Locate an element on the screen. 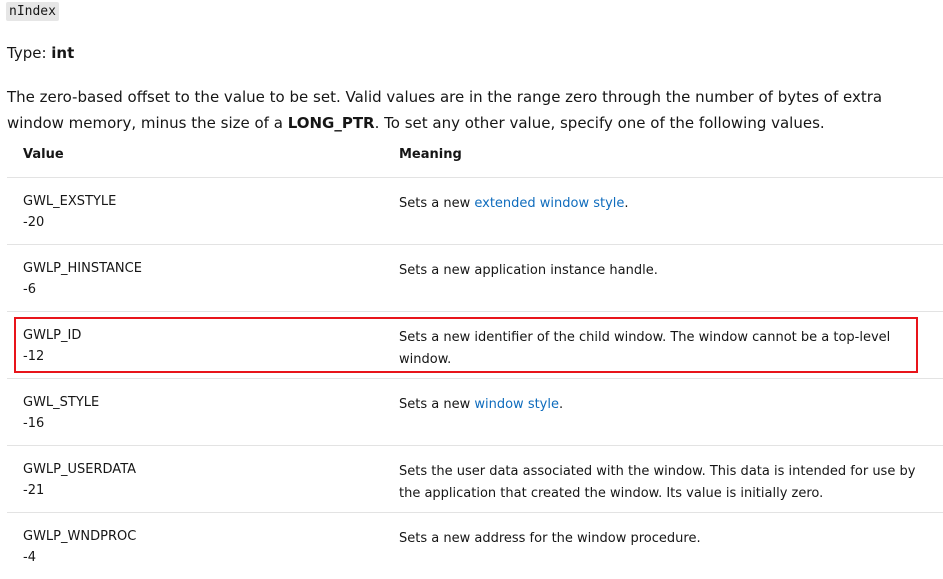 The width and height of the screenshot is (943, 579). value-name: GWLP_USERDATA is located at coordinates (80, 469).